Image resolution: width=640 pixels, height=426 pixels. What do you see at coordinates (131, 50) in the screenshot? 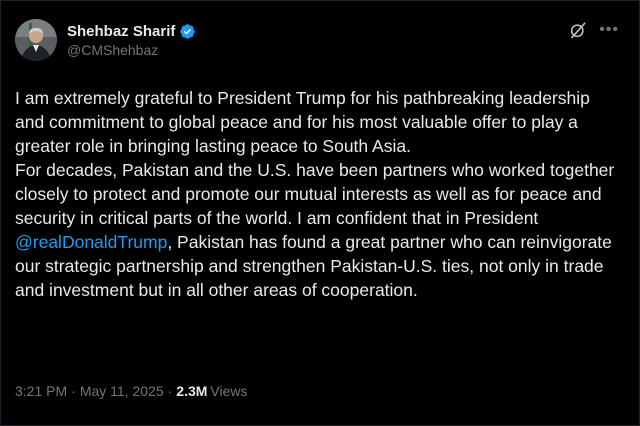
I see `author-handle: @CMShehbaz` at bounding box center [131, 50].